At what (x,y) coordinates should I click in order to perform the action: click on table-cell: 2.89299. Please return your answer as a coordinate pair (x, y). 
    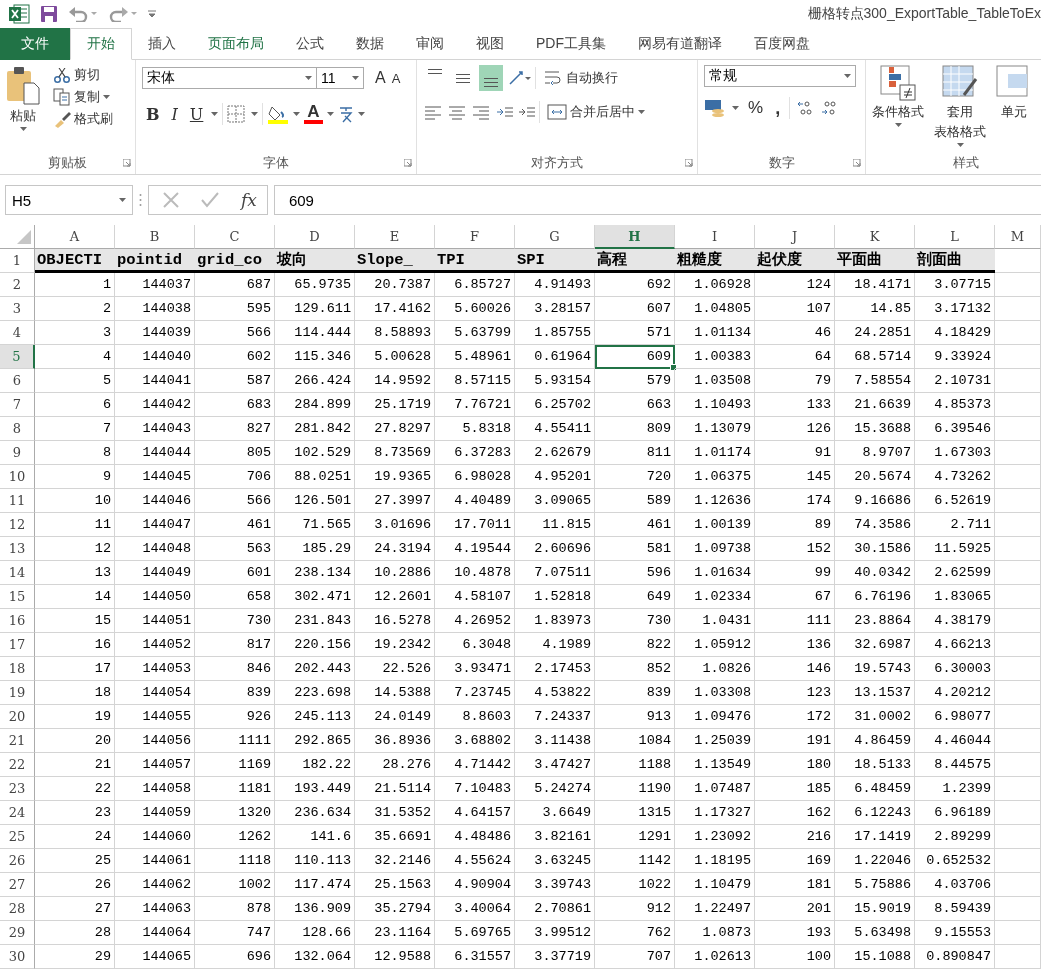
    Looking at the image, I should click on (955, 837).